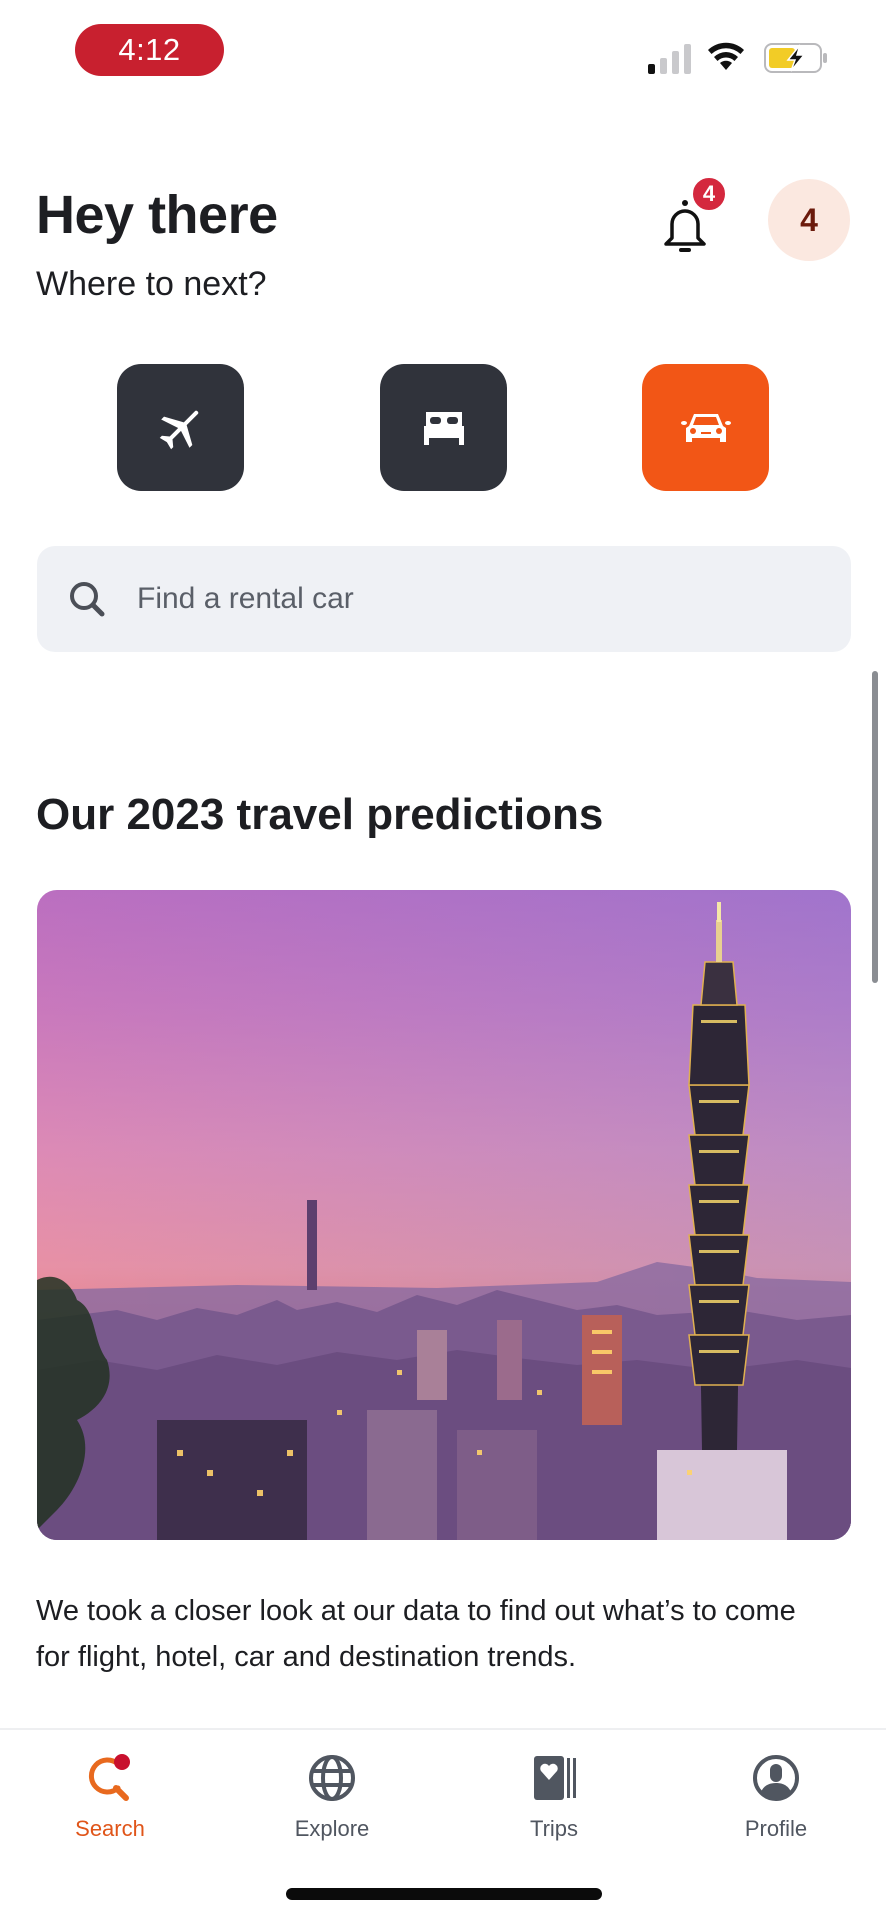 The image size is (886, 1920). What do you see at coordinates (444, 1894) in the screenshot?
I see `home-indicator` at bounding box center [444, 1894].